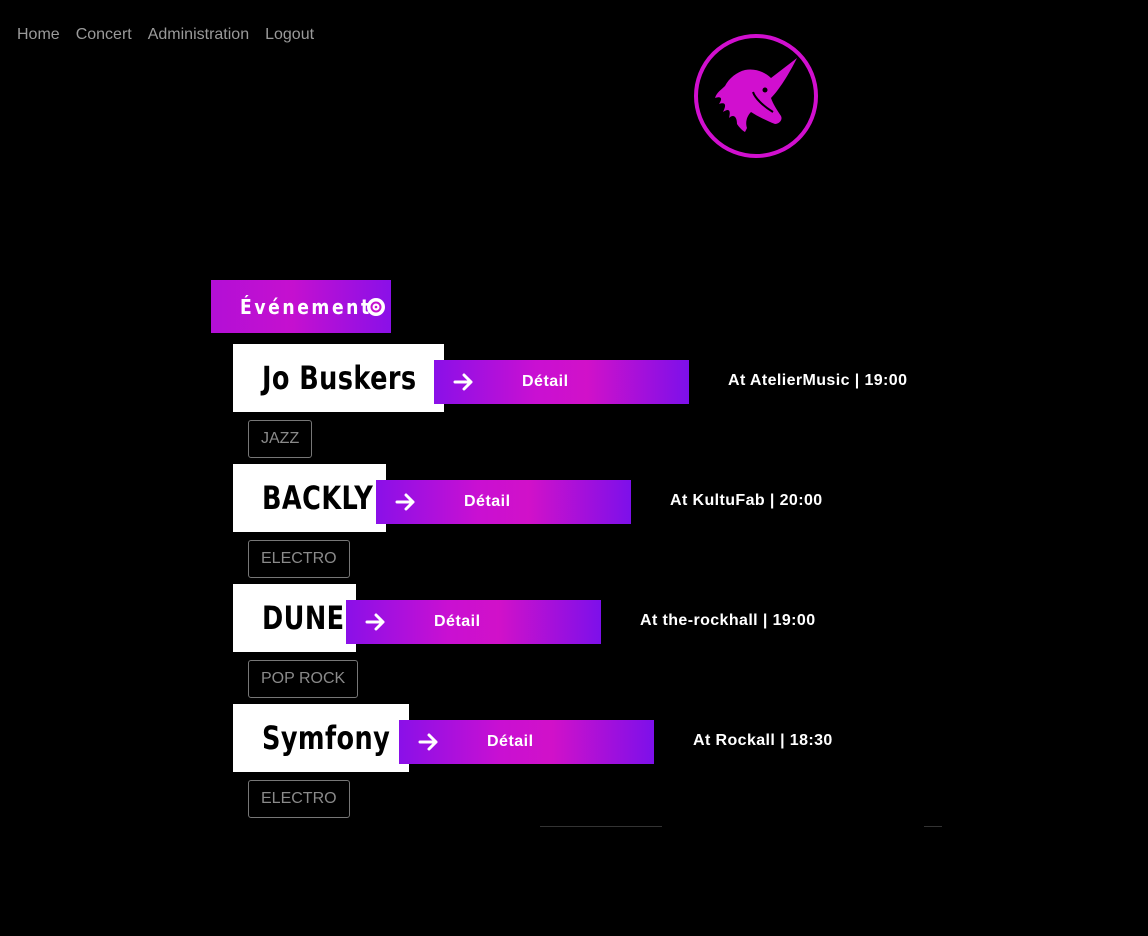  I want to click on event-venue-time: At KultuFab | 20:00, so click(746, 500).